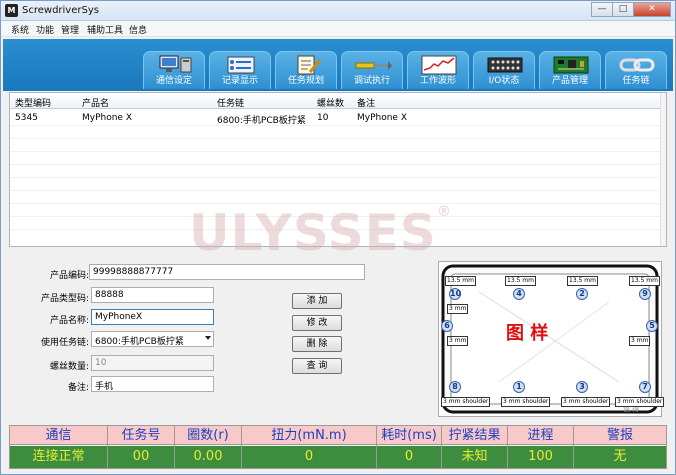  What do you see at coordinates (504, 81) in the screenshot?
I see `tab-label: I/O状态` at bounding box center [504, 81].